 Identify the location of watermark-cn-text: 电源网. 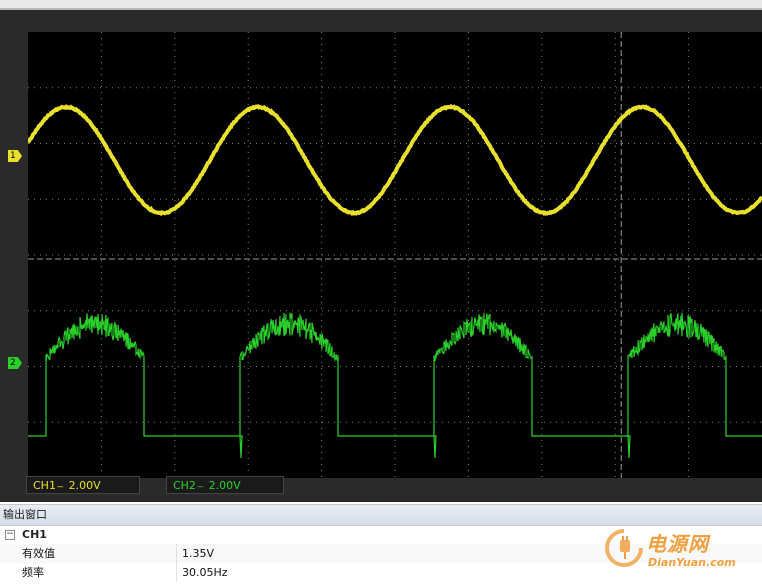
(677, 542).